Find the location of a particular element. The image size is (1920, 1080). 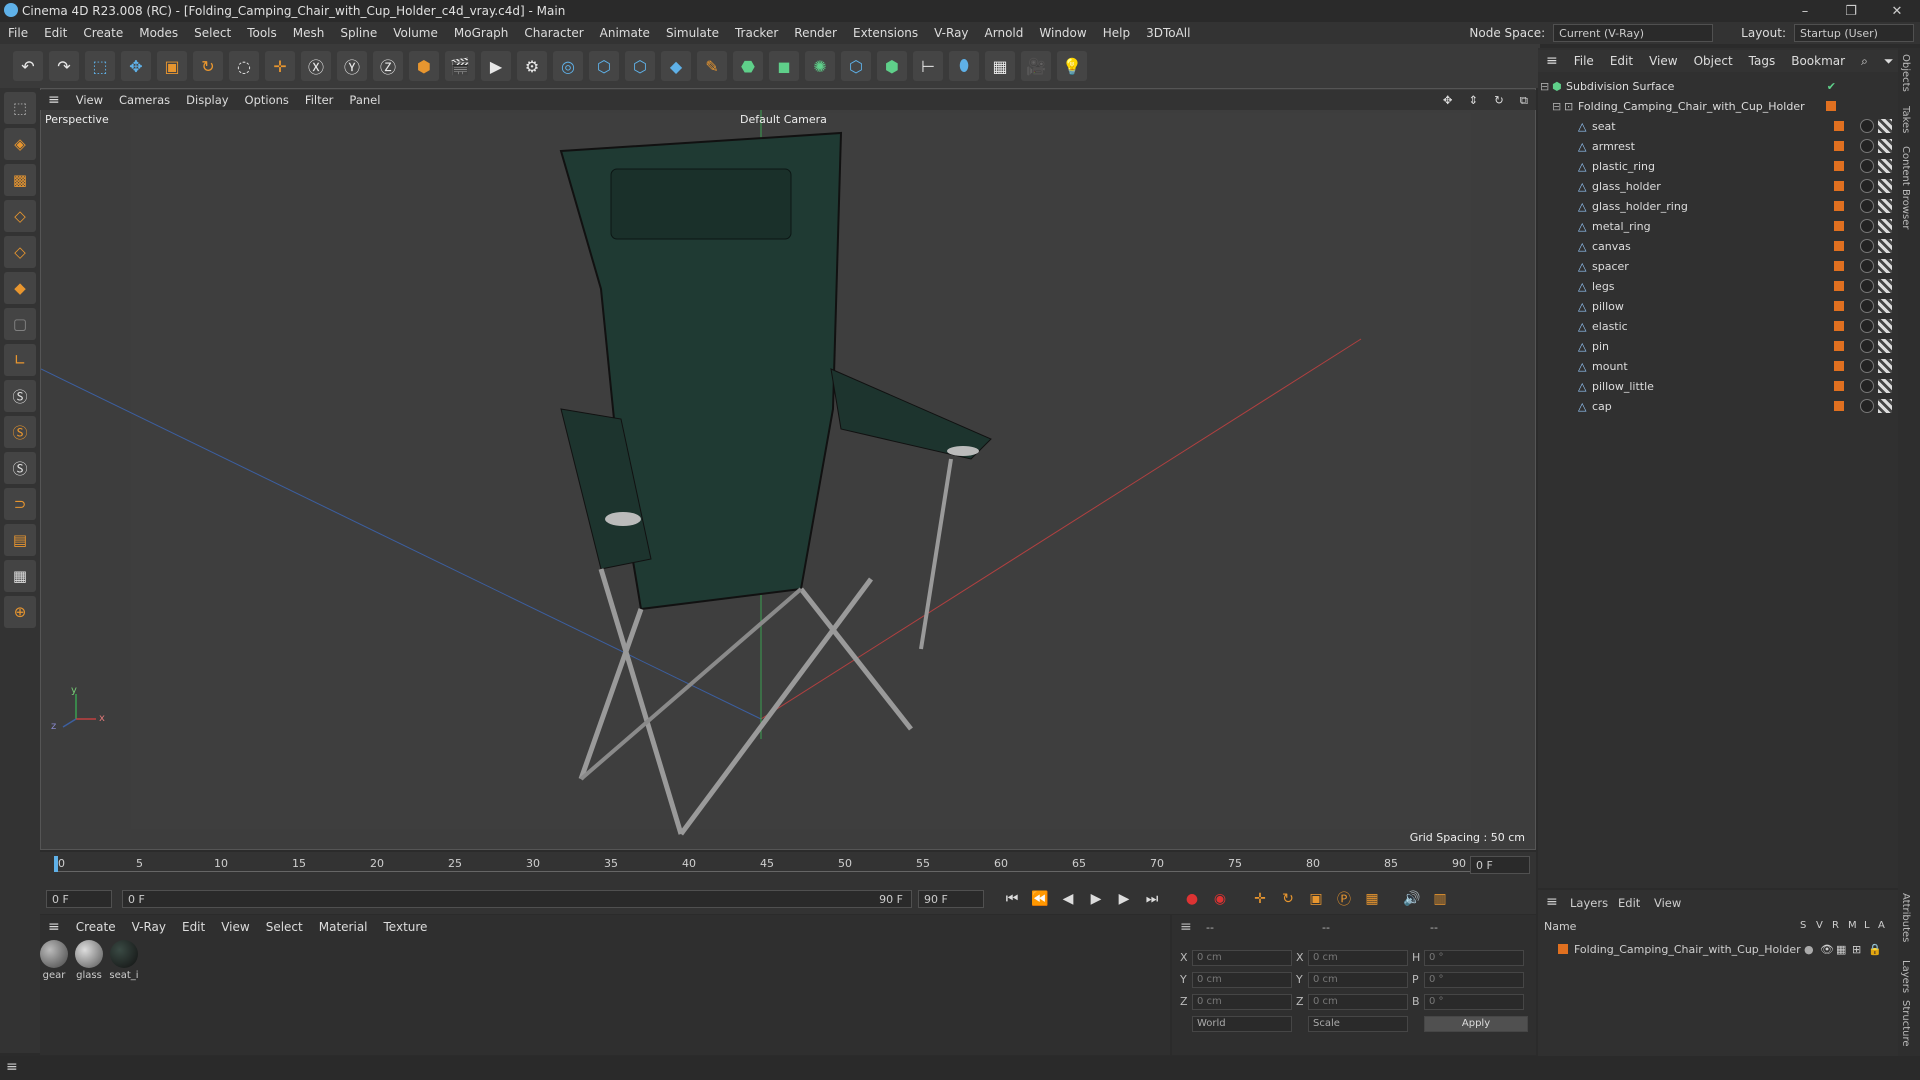

tag-icon: ⬮ is located at coordinates (964, 66).